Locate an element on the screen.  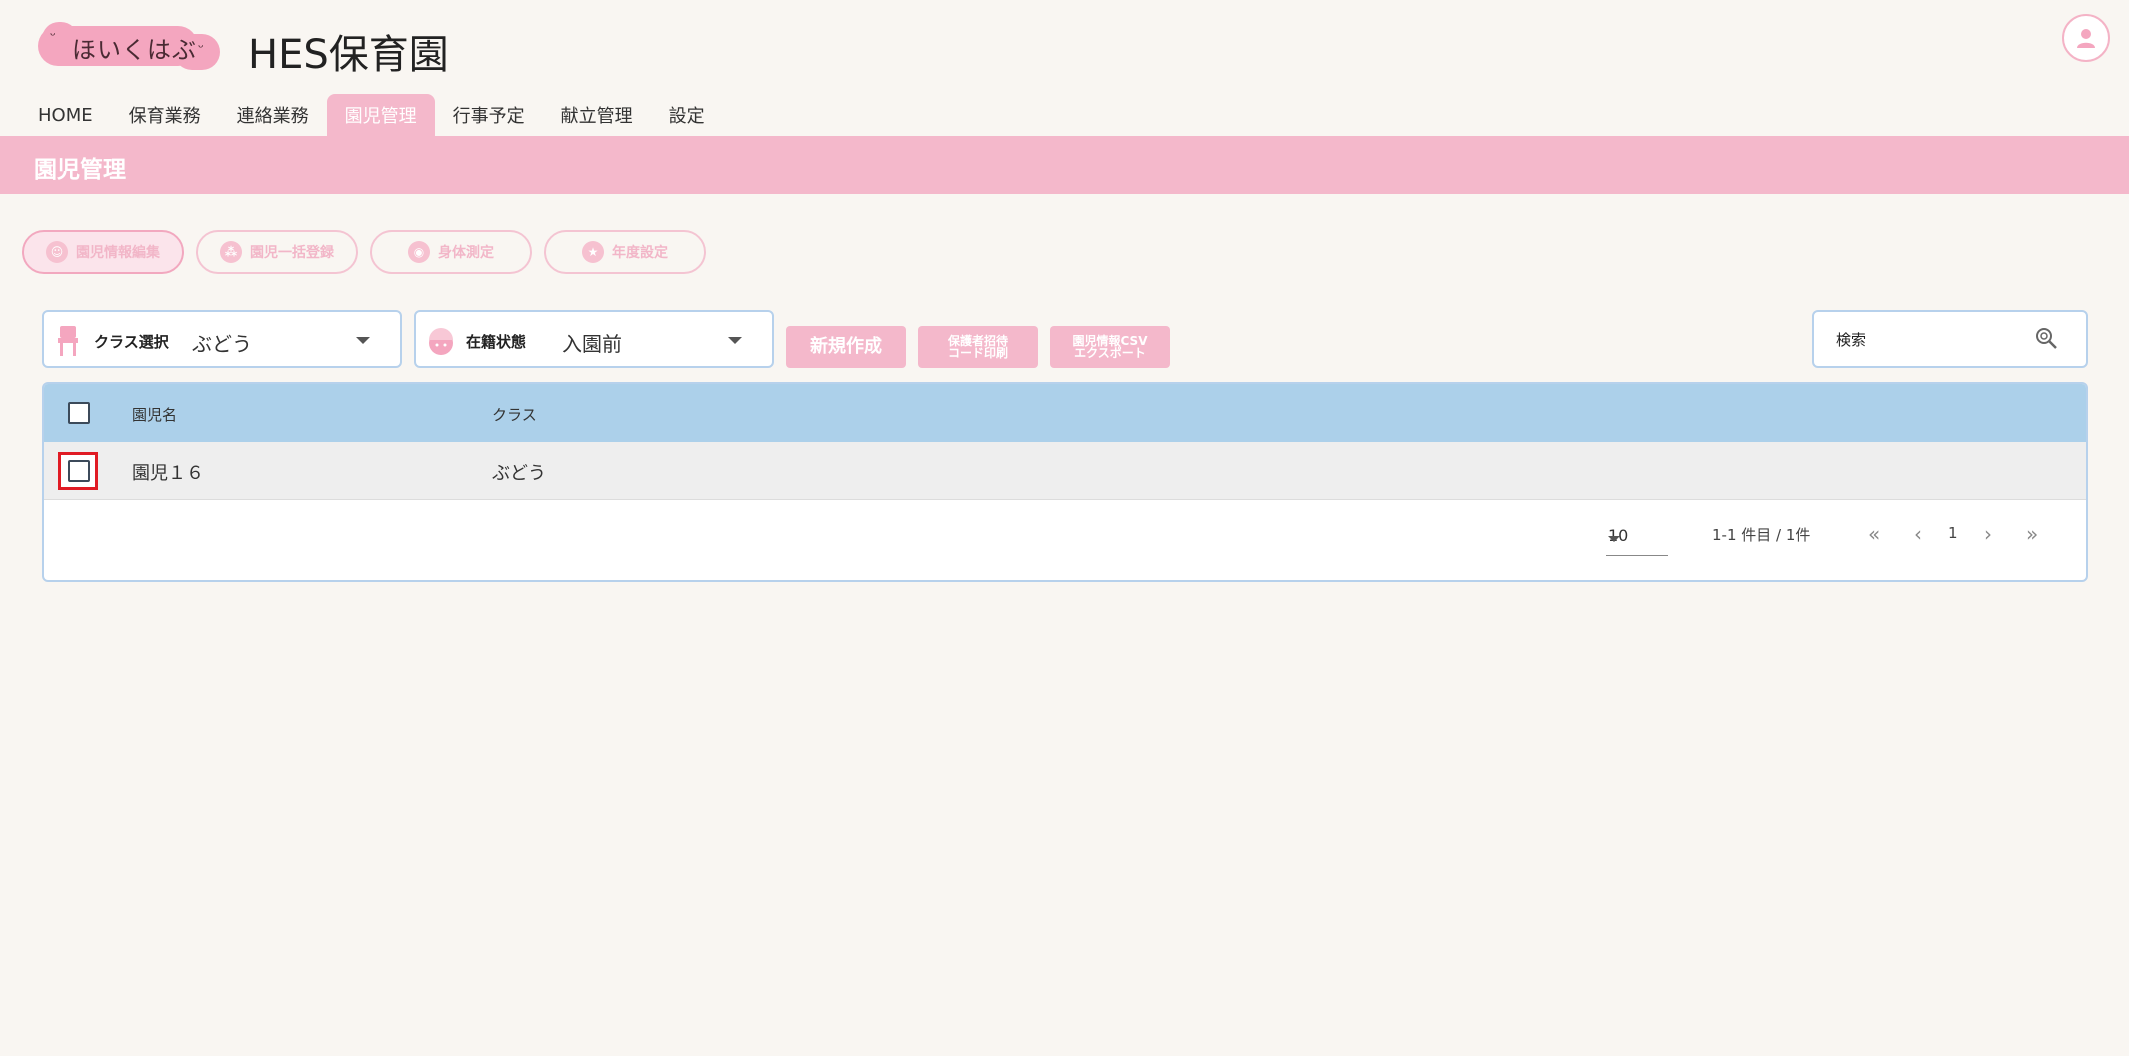
subnav-label: 年度設定 is located at coordinates (640, 253).